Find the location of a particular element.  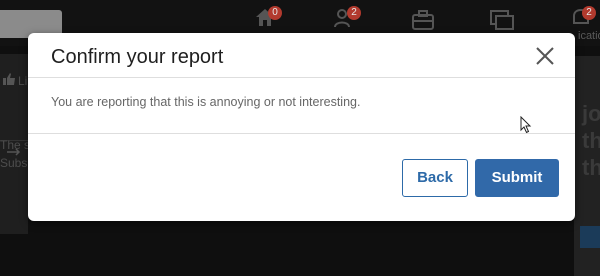

notifications-label: ications is located at coordinates (589, 36).